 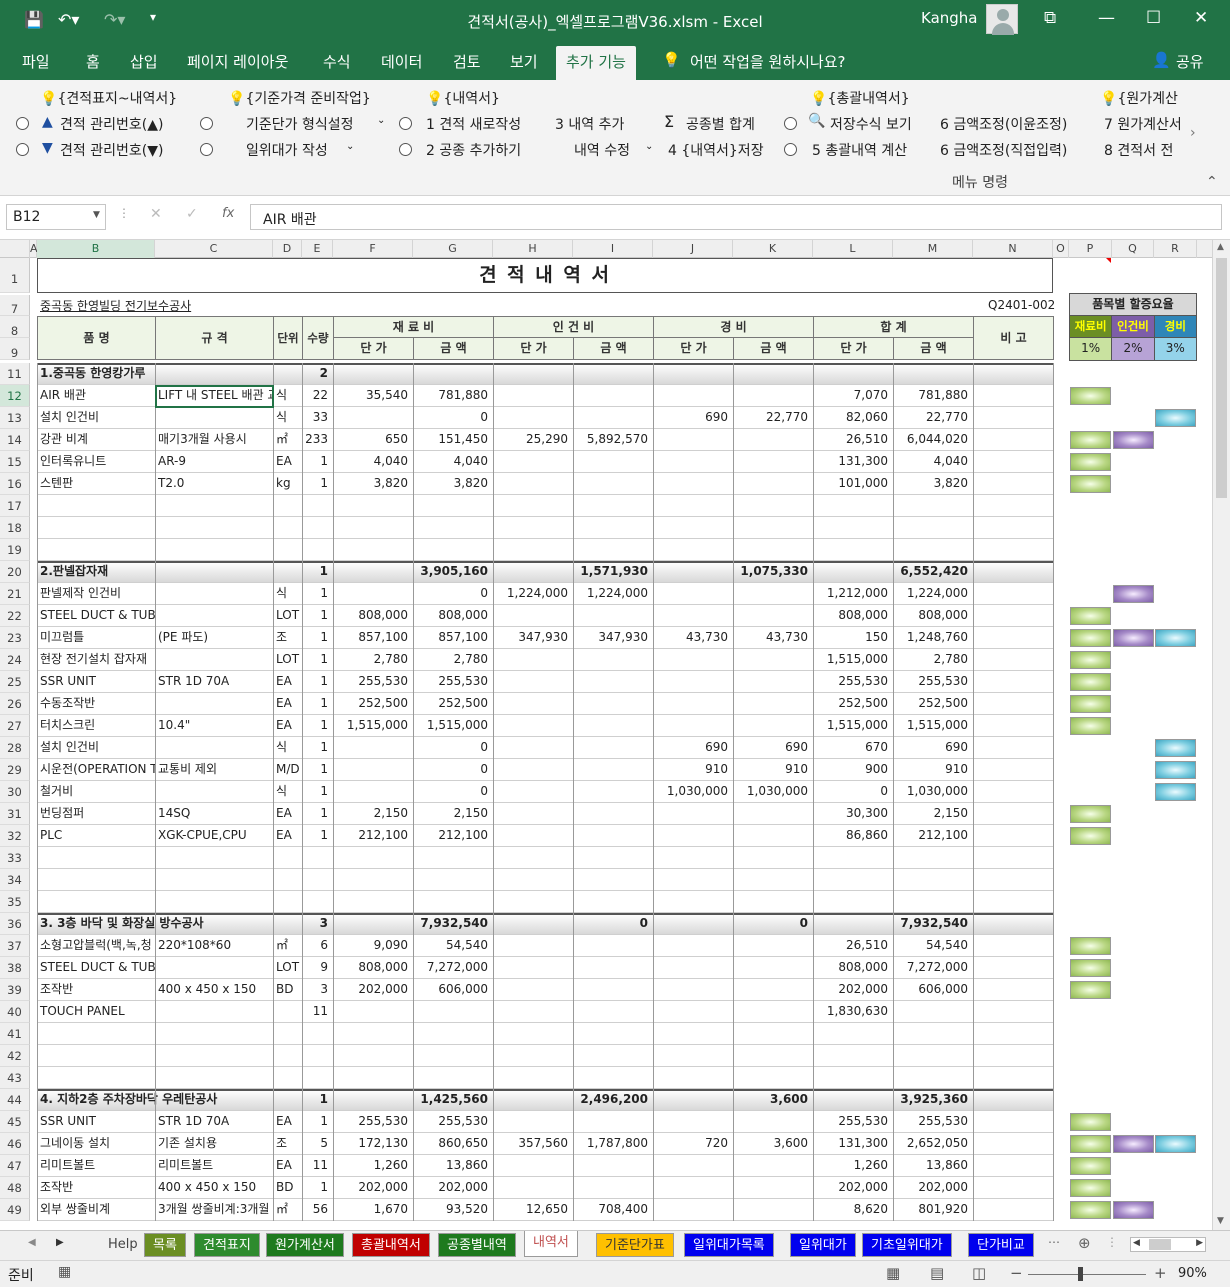 I want to click on cell-m: 2,780, so click(x=933, y=660).